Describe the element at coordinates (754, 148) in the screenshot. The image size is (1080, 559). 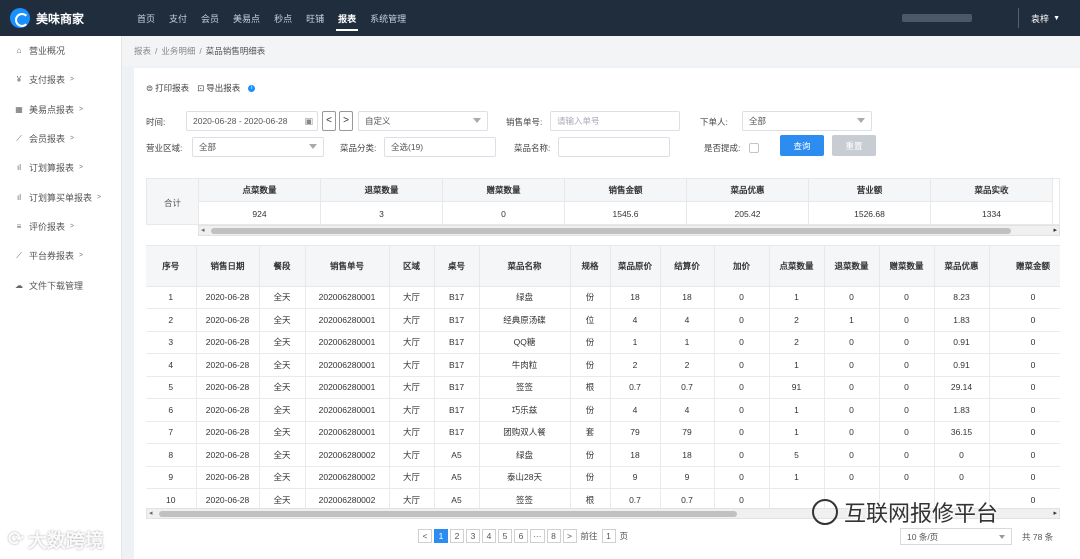
I see `commission-checkbox` at that location.